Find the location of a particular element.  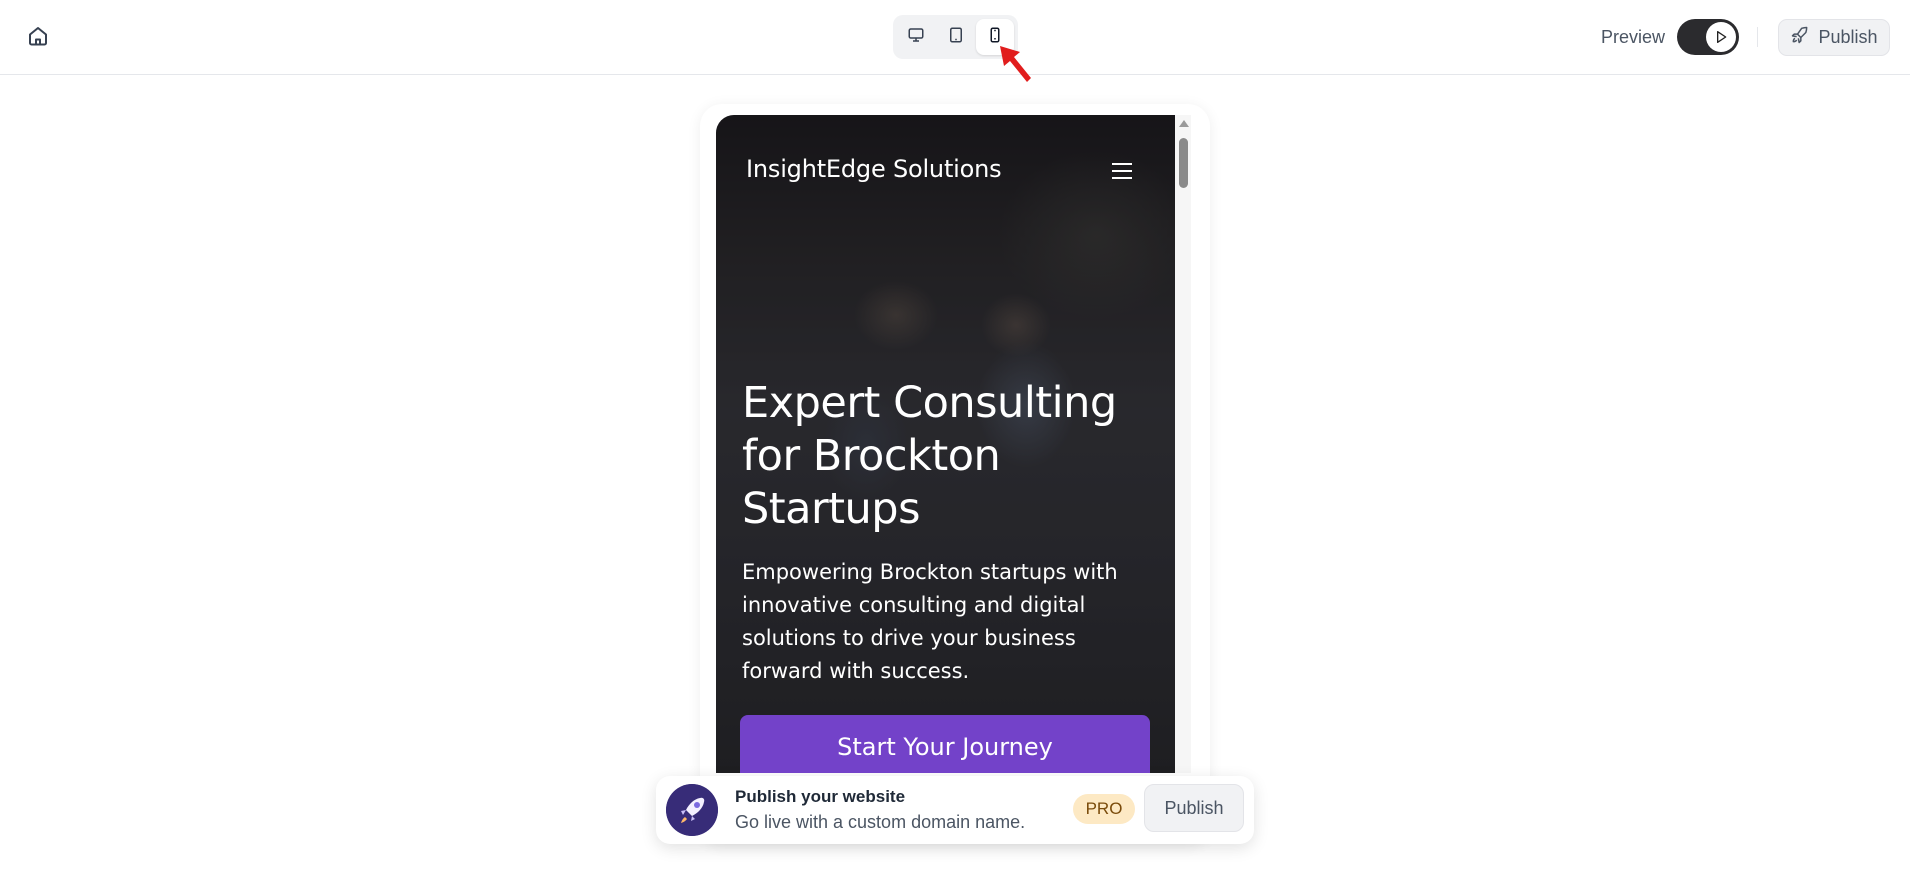

scrollbar-thumb is located at coordinates (1183, 163).